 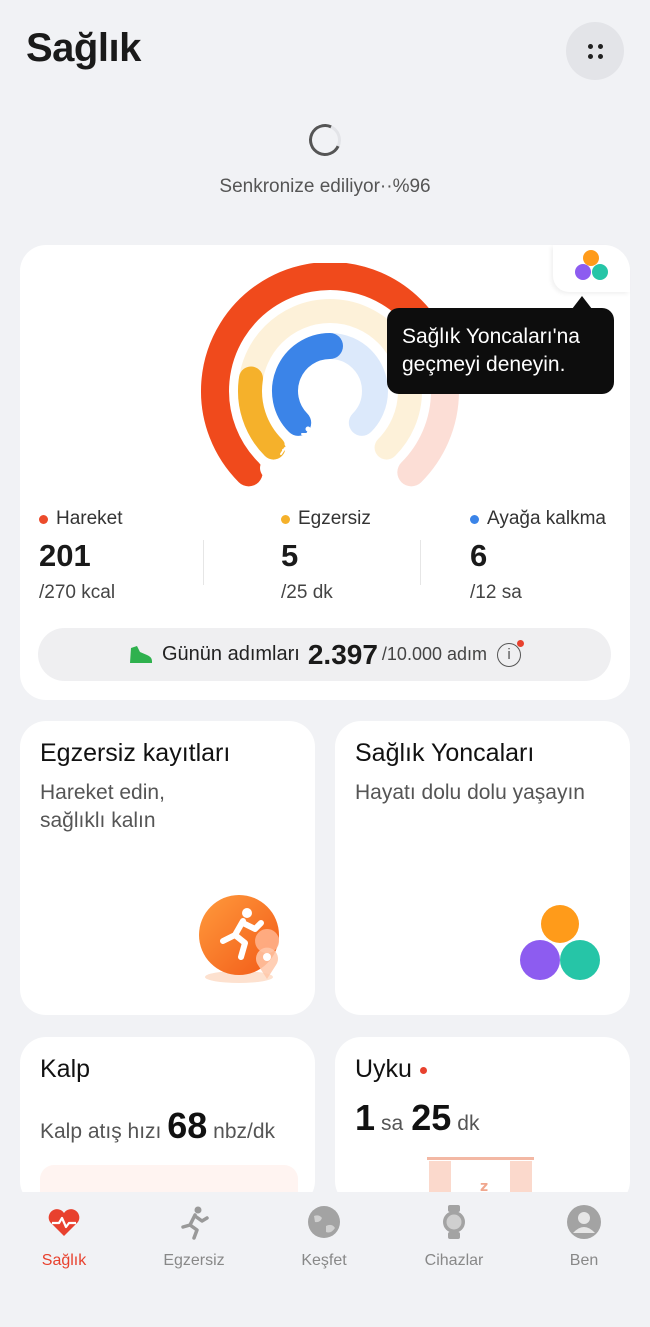 I want to click on info-glyph: i, so click(x=509, y=654).